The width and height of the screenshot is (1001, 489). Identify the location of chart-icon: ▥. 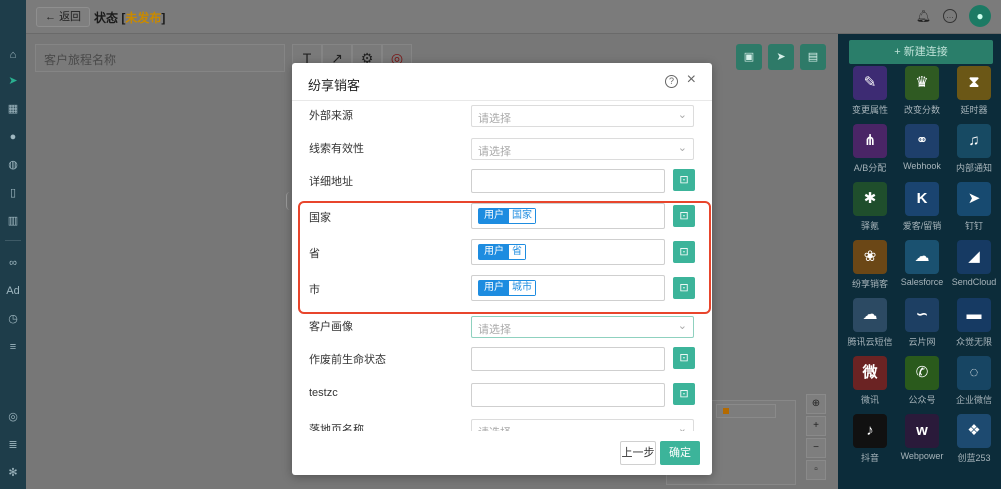
(13, 221).